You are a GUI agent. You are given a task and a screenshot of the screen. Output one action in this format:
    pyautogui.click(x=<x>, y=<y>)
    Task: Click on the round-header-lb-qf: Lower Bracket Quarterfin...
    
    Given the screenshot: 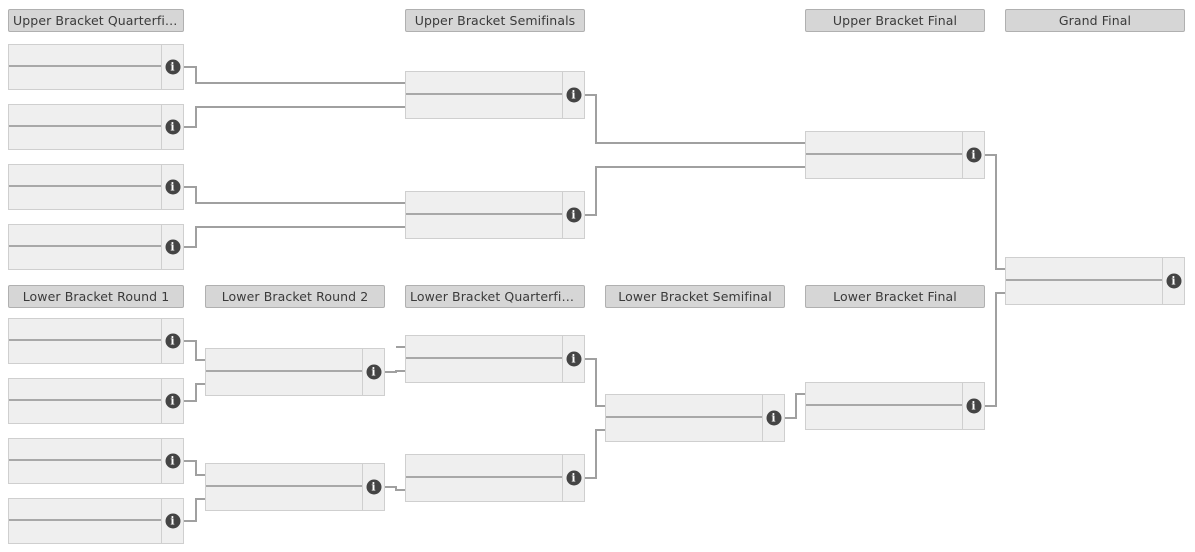 What is the action you would take?
    pyautogui.click(x=495, y=296)
    